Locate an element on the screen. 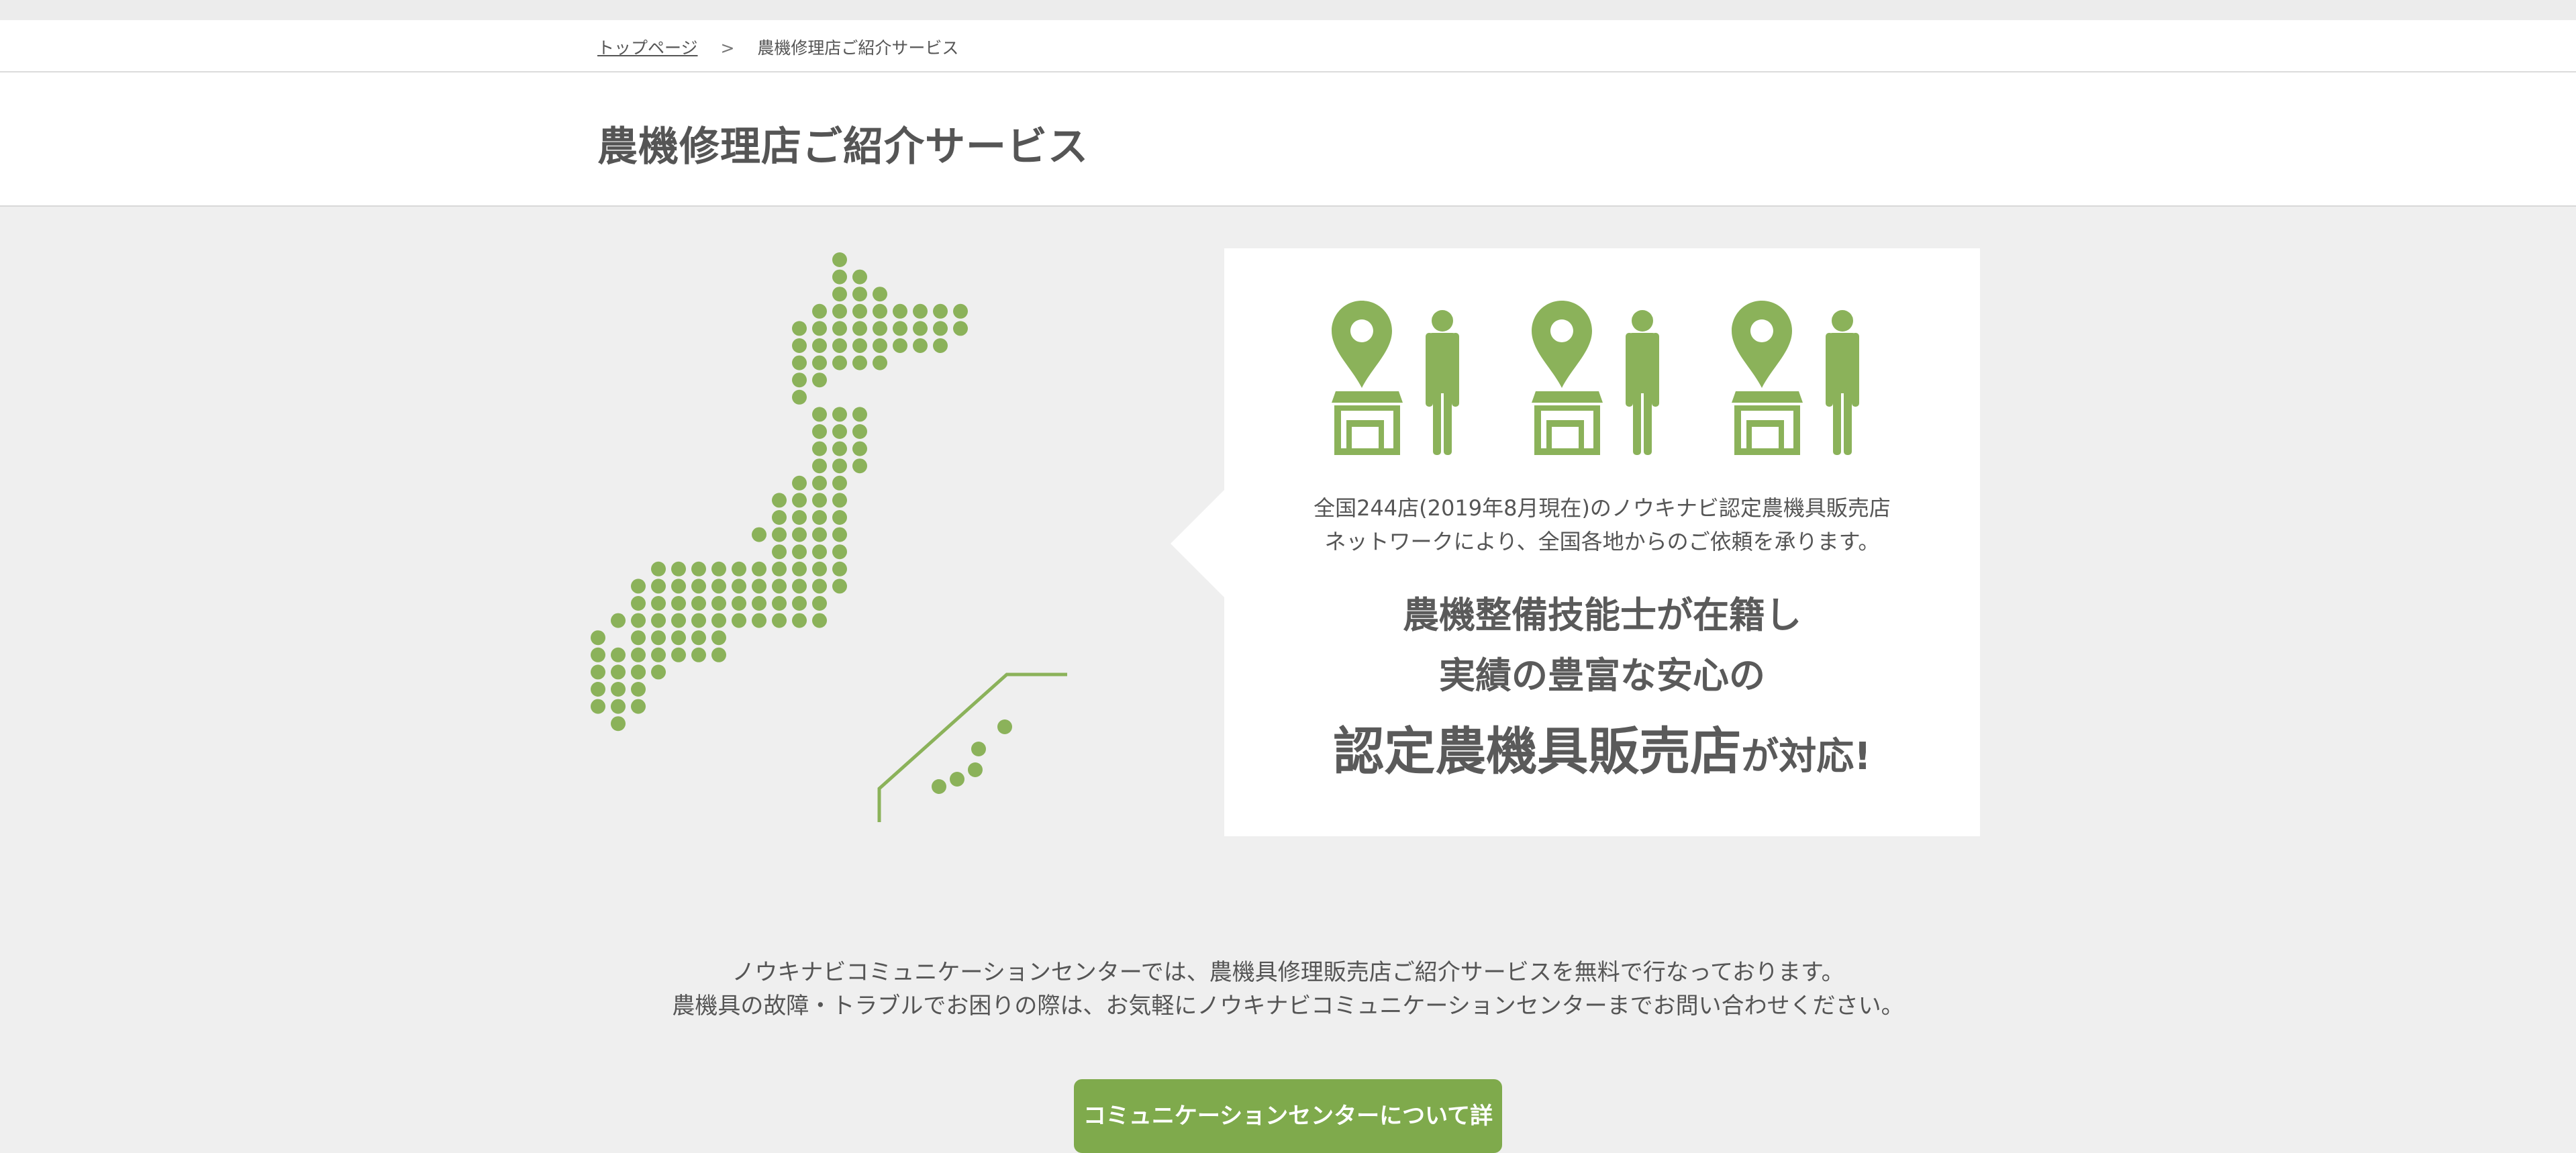 The height and width of the screenshot is (1153, 2576). headline-emphasis: 認定農機具販売店 is located at coordinates (1537, 751).